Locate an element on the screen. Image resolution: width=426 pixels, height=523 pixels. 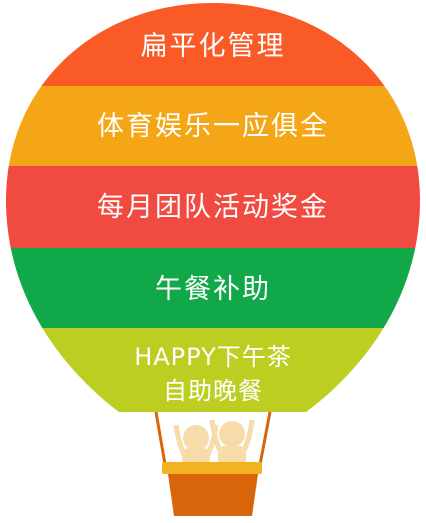
basket-rim is located at coordinates (212, 468).